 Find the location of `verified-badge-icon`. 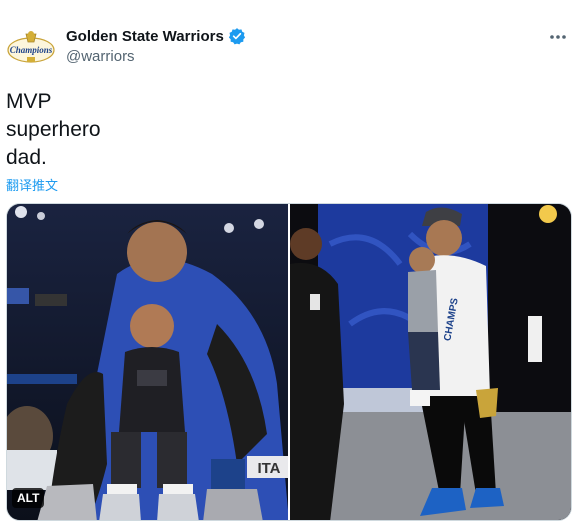

verified-badge-icon is located at coordinates (237, 36).